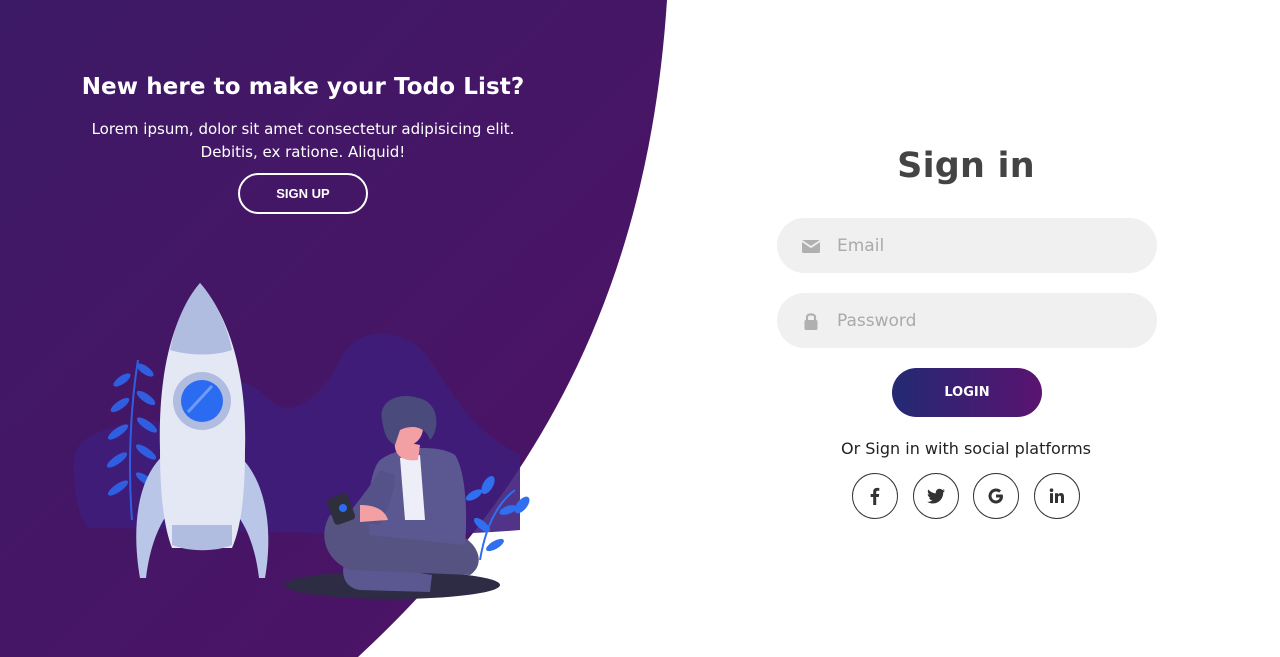 The image size is (1280, 657). I want to click on social-buttons, so click(967, 497).